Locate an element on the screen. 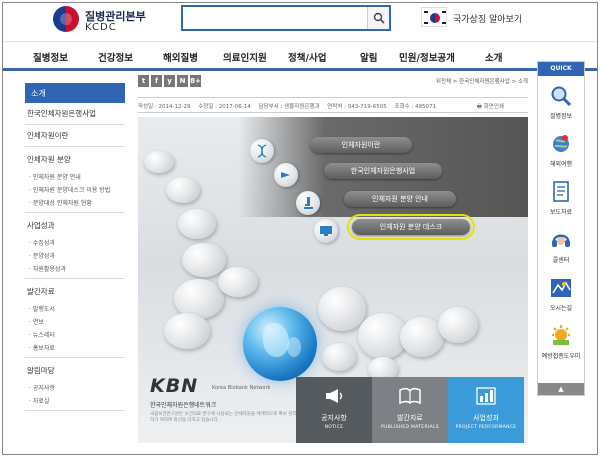  side-group-publications: 발간자료 · 발행도서 · 연보 · 뉴스레터 · 홍보자료 is located at coordinates (75, 318).